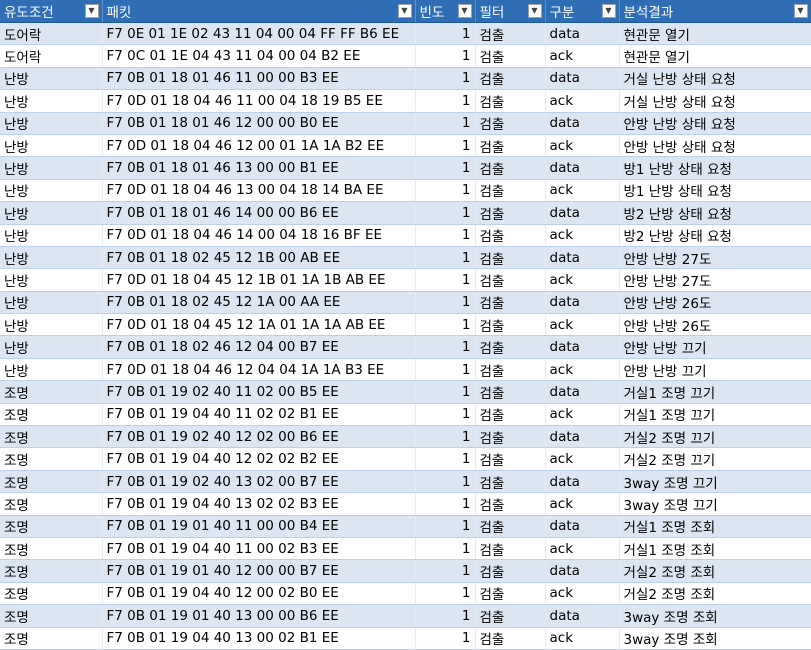 The height and width of the screenshot is (650, 811). I want to click on cell-result: 거실2 조명 끄기, so click(715, 459).